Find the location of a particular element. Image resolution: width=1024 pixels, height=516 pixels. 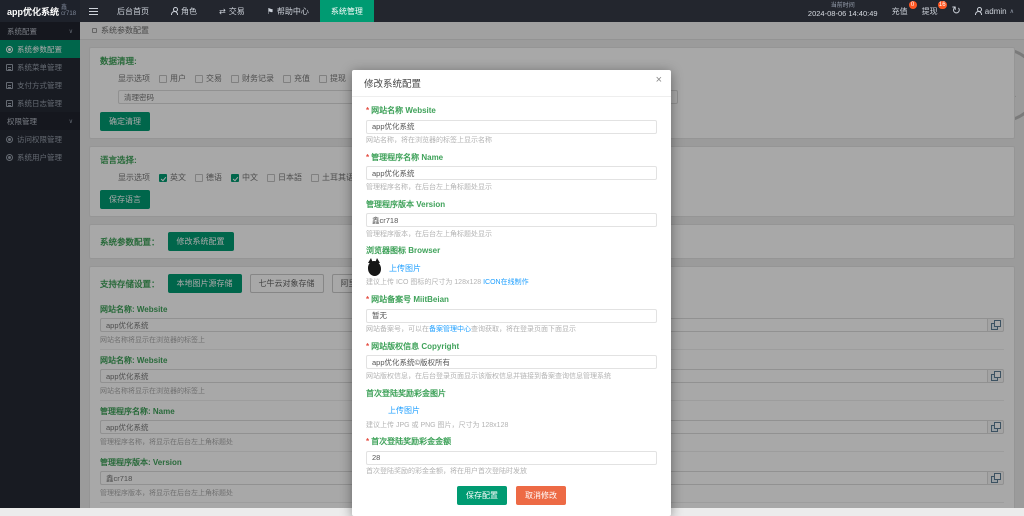

app-version-tag: 鑫cr718 is located at coordinates (69, 10).